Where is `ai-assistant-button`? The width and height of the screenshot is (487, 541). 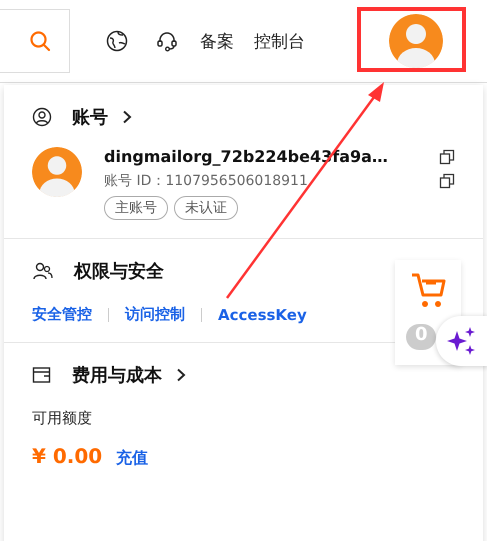 ai-assistant-button is located at coordinates (461, 341).